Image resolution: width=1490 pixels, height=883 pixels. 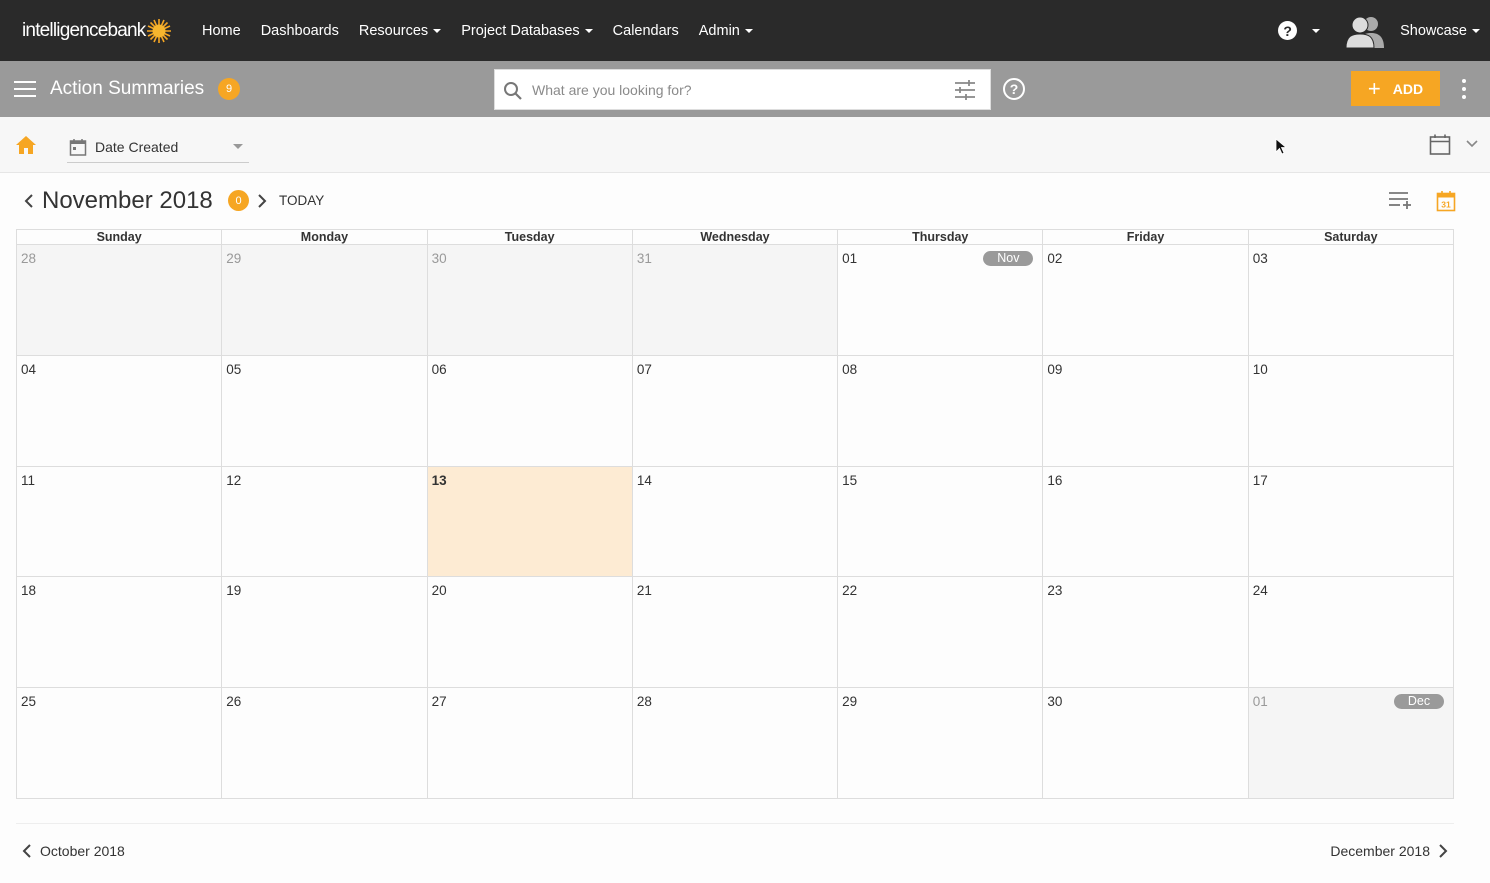 What do you see at coordinates (301, 200) in the screenshot?
I see `today-button: TODAY` at bounding box center [301, 200].